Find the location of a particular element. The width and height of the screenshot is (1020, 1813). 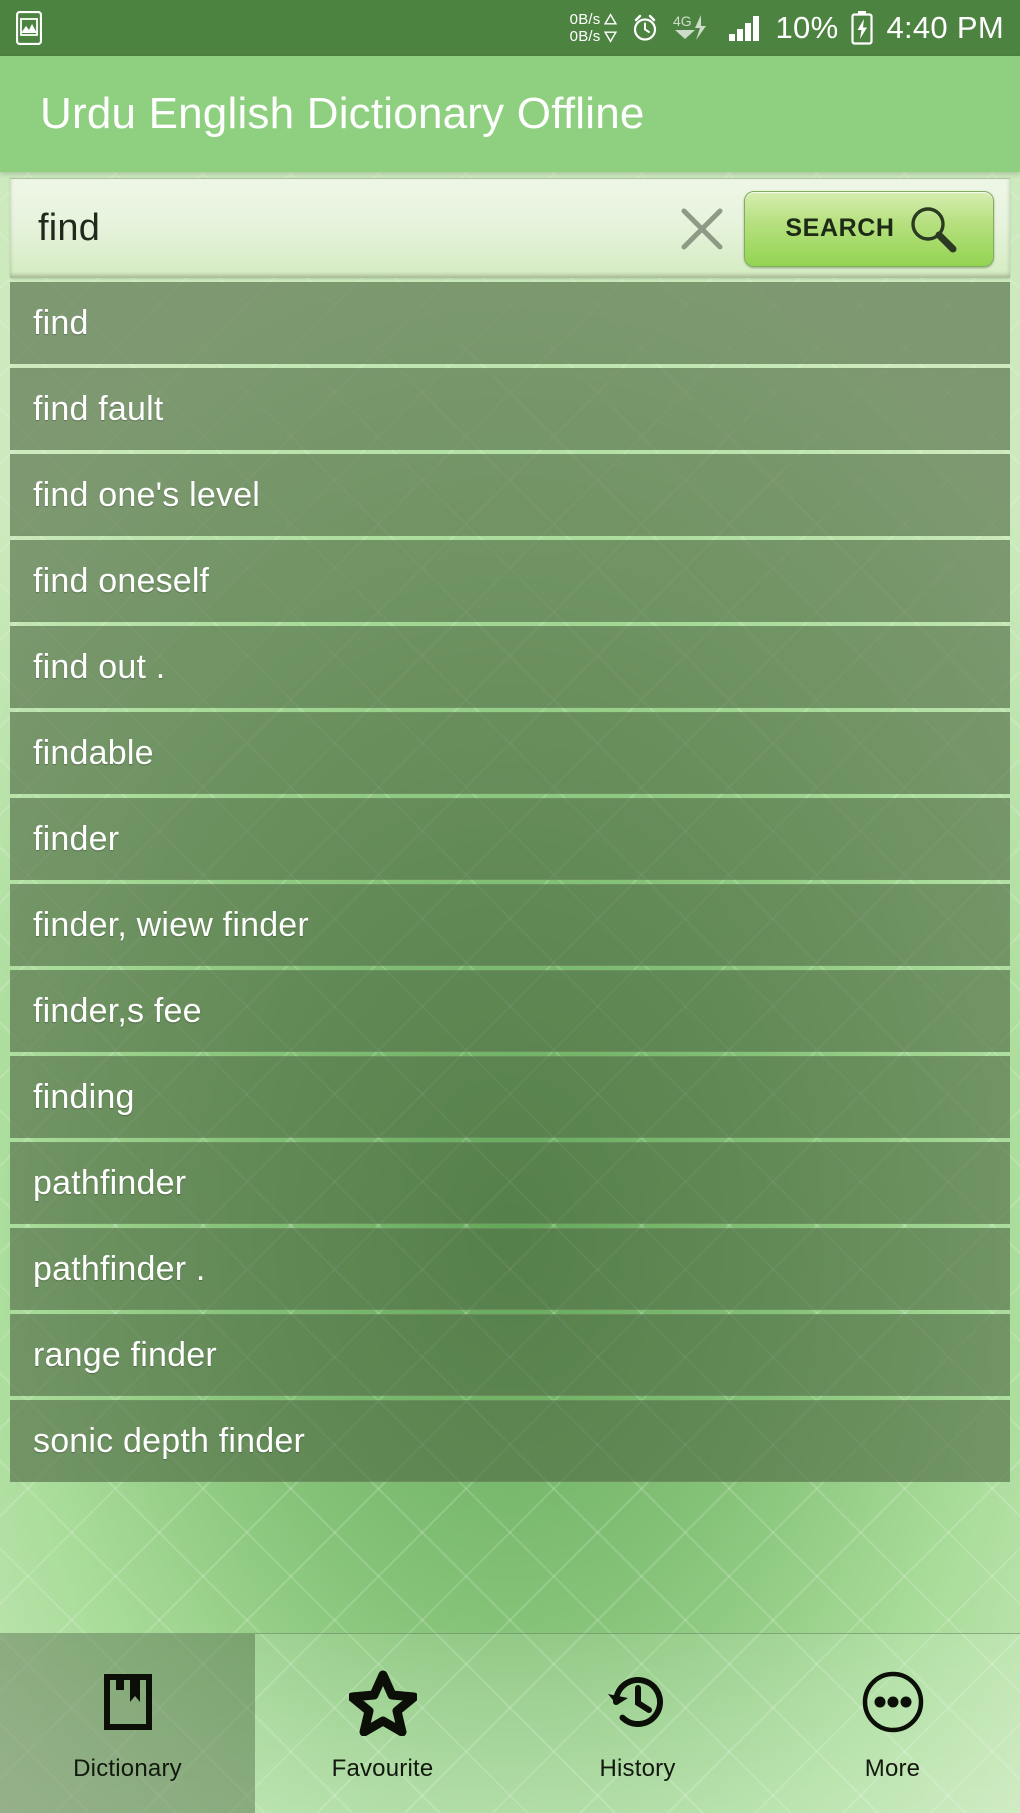

list-item: range finder is located at coordinates (510, 1355).